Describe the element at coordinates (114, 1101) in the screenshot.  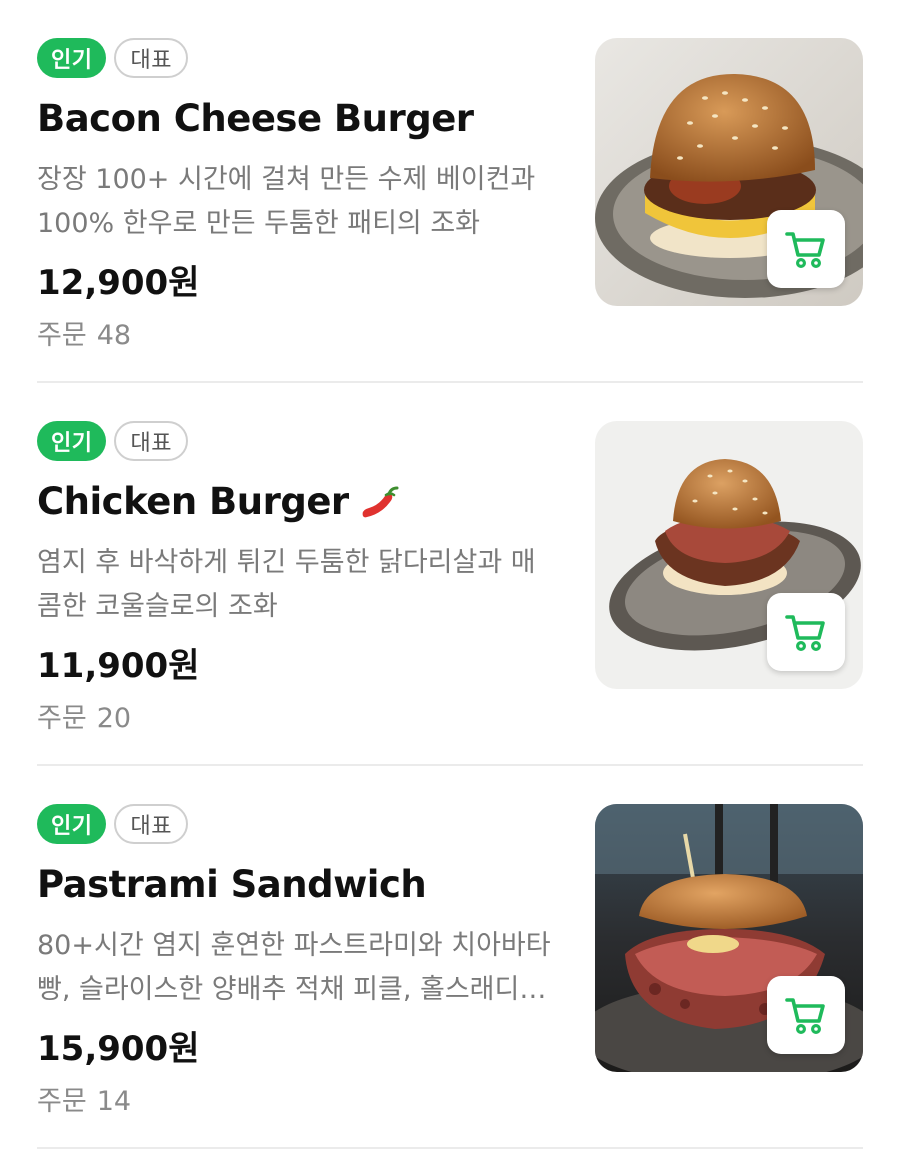
I see `order-count-value: 14` at that location.